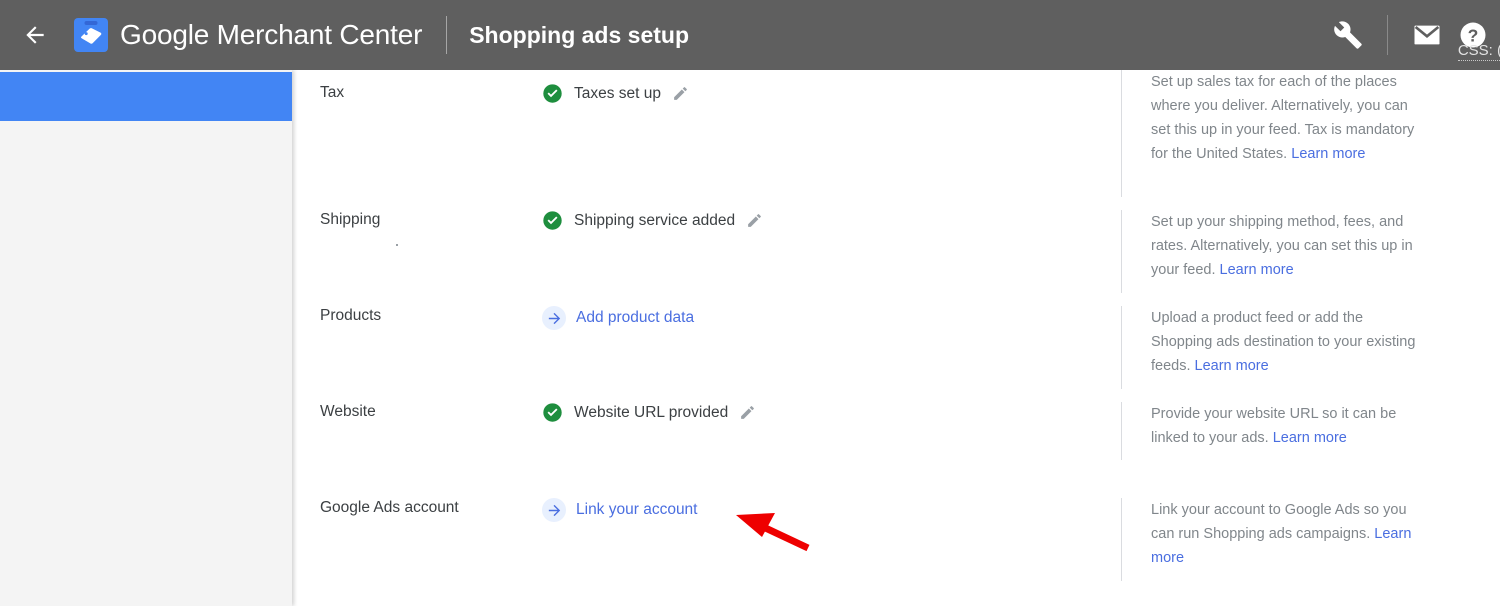 The height and width of the screenshot is (606, 1500). Describe the element at coordinates (91, 23) in the screenshot. I see `logo-notch` at that location.